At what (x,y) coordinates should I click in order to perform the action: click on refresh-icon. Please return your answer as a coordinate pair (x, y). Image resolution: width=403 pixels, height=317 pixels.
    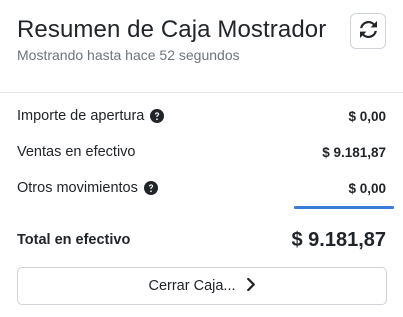
    Looking at the image, I should click on (368, 30).